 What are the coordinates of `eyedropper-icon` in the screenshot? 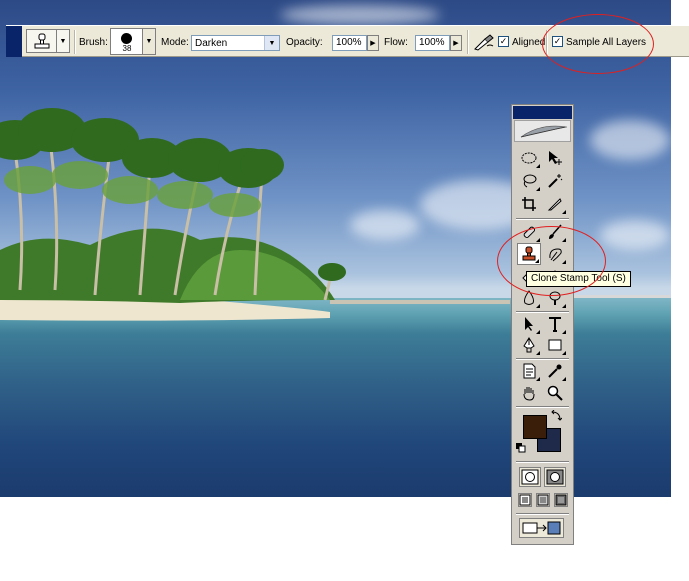 It's located at (555, 371).